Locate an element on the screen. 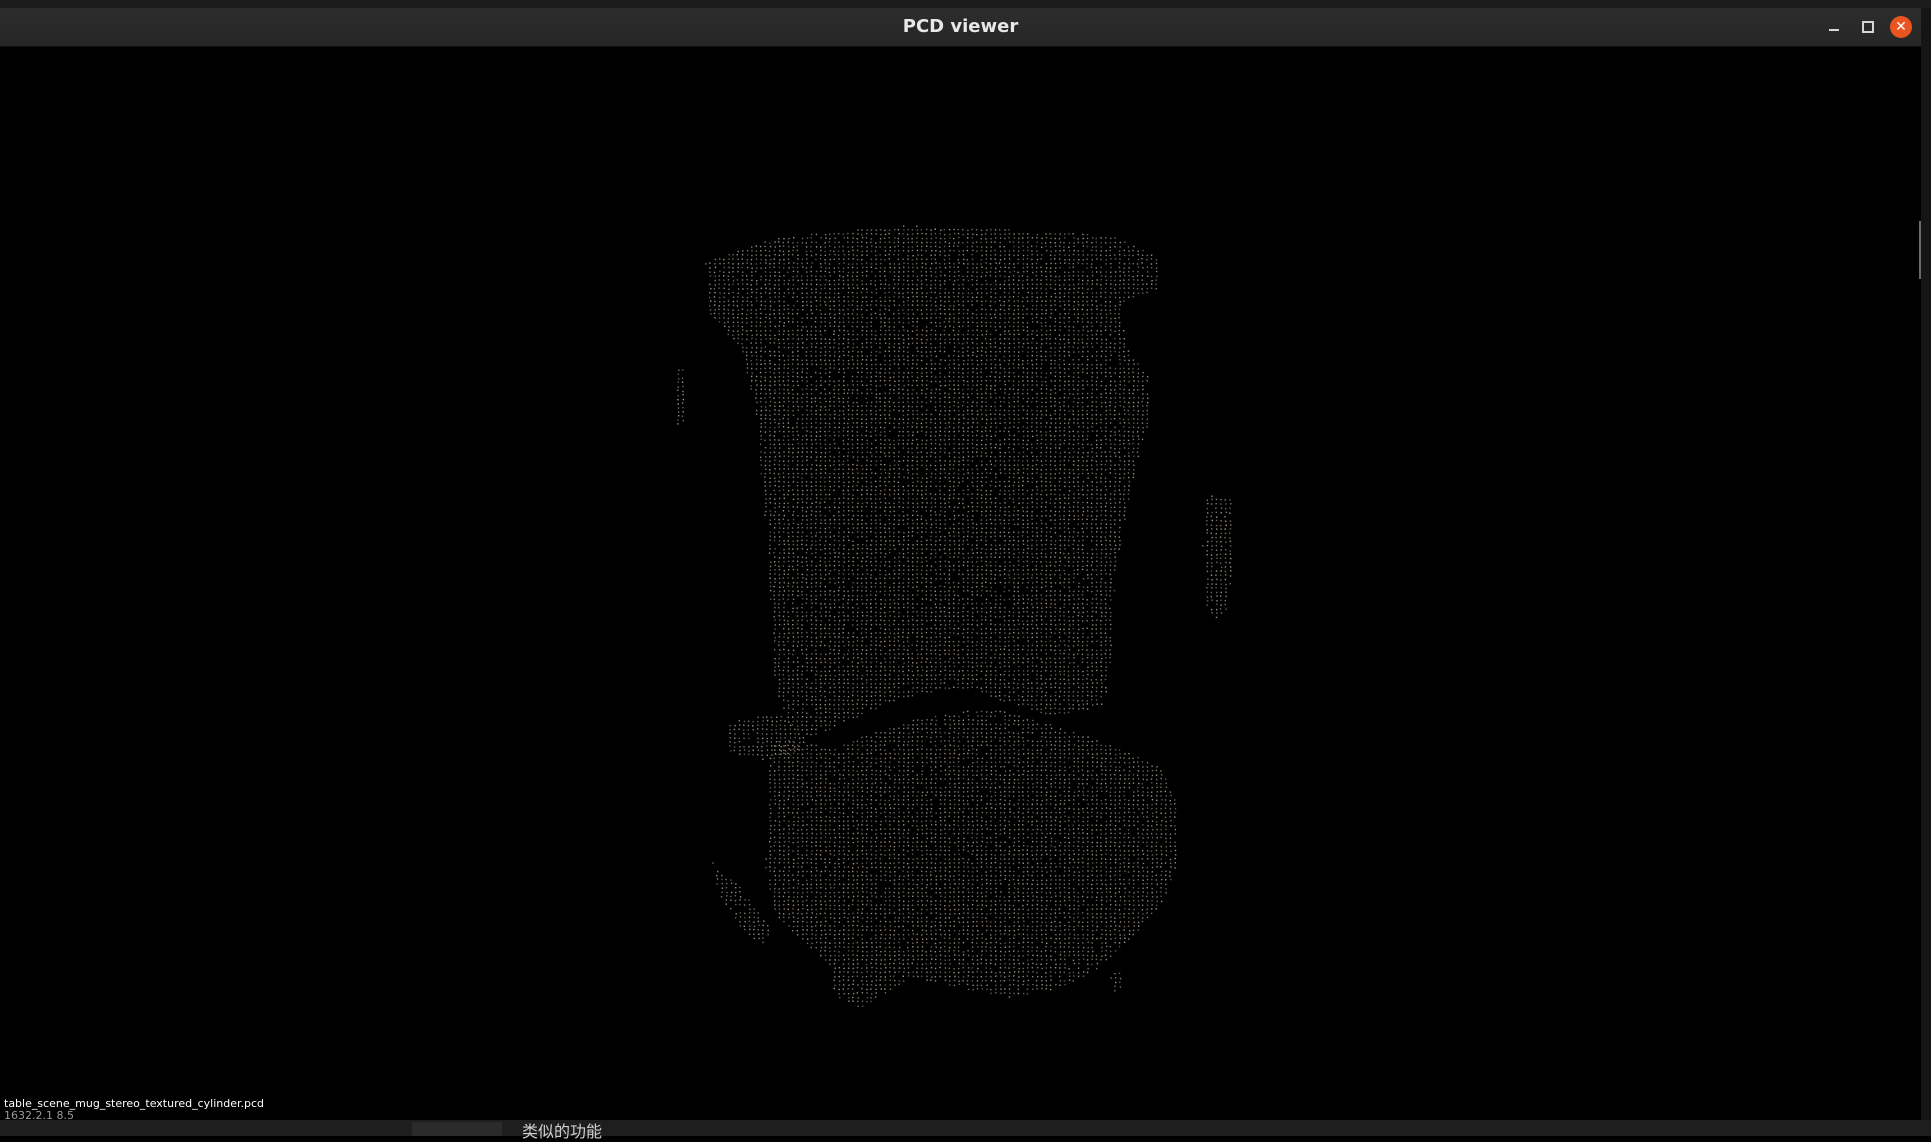  minimize-button is located at coordinates (1834, 27).